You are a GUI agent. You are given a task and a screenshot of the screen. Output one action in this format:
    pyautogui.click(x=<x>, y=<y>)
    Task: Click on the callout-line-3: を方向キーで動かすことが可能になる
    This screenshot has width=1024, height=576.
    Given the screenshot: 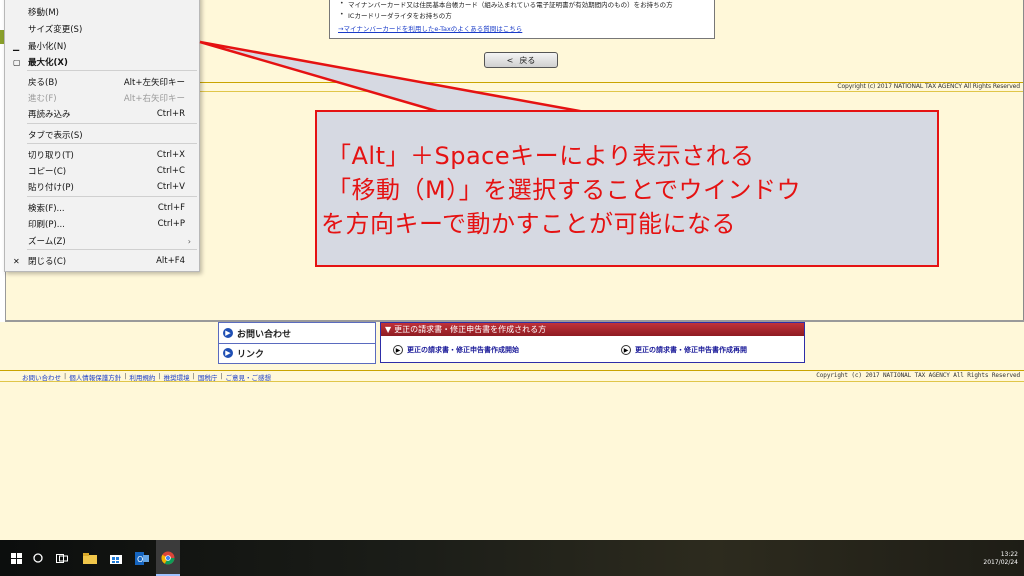 What is the action you would take?
    pyautogui.click(x=529, y=224)
    